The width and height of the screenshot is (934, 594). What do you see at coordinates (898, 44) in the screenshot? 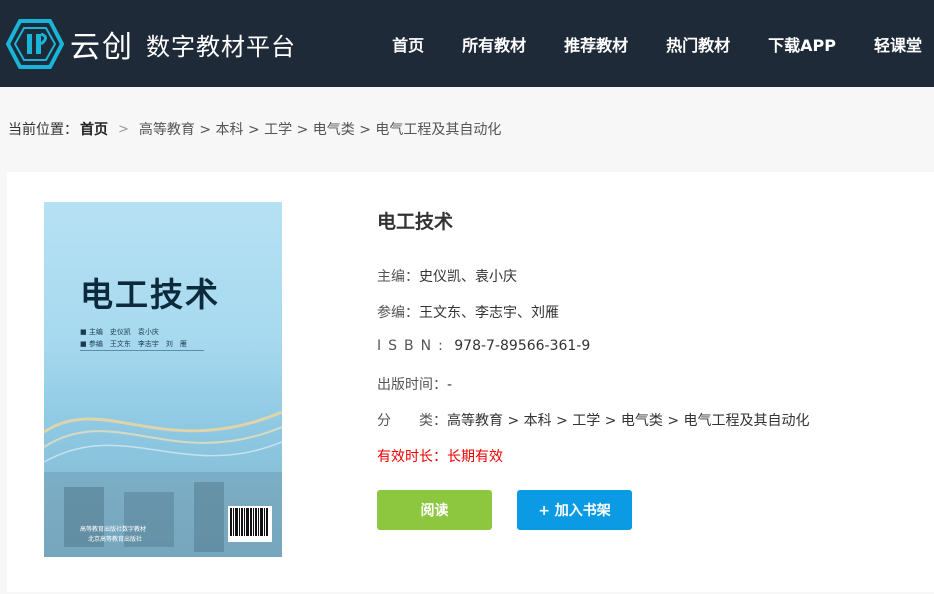
I see `nav-light-class: 轻课堂` at bounding box center [898, 44].